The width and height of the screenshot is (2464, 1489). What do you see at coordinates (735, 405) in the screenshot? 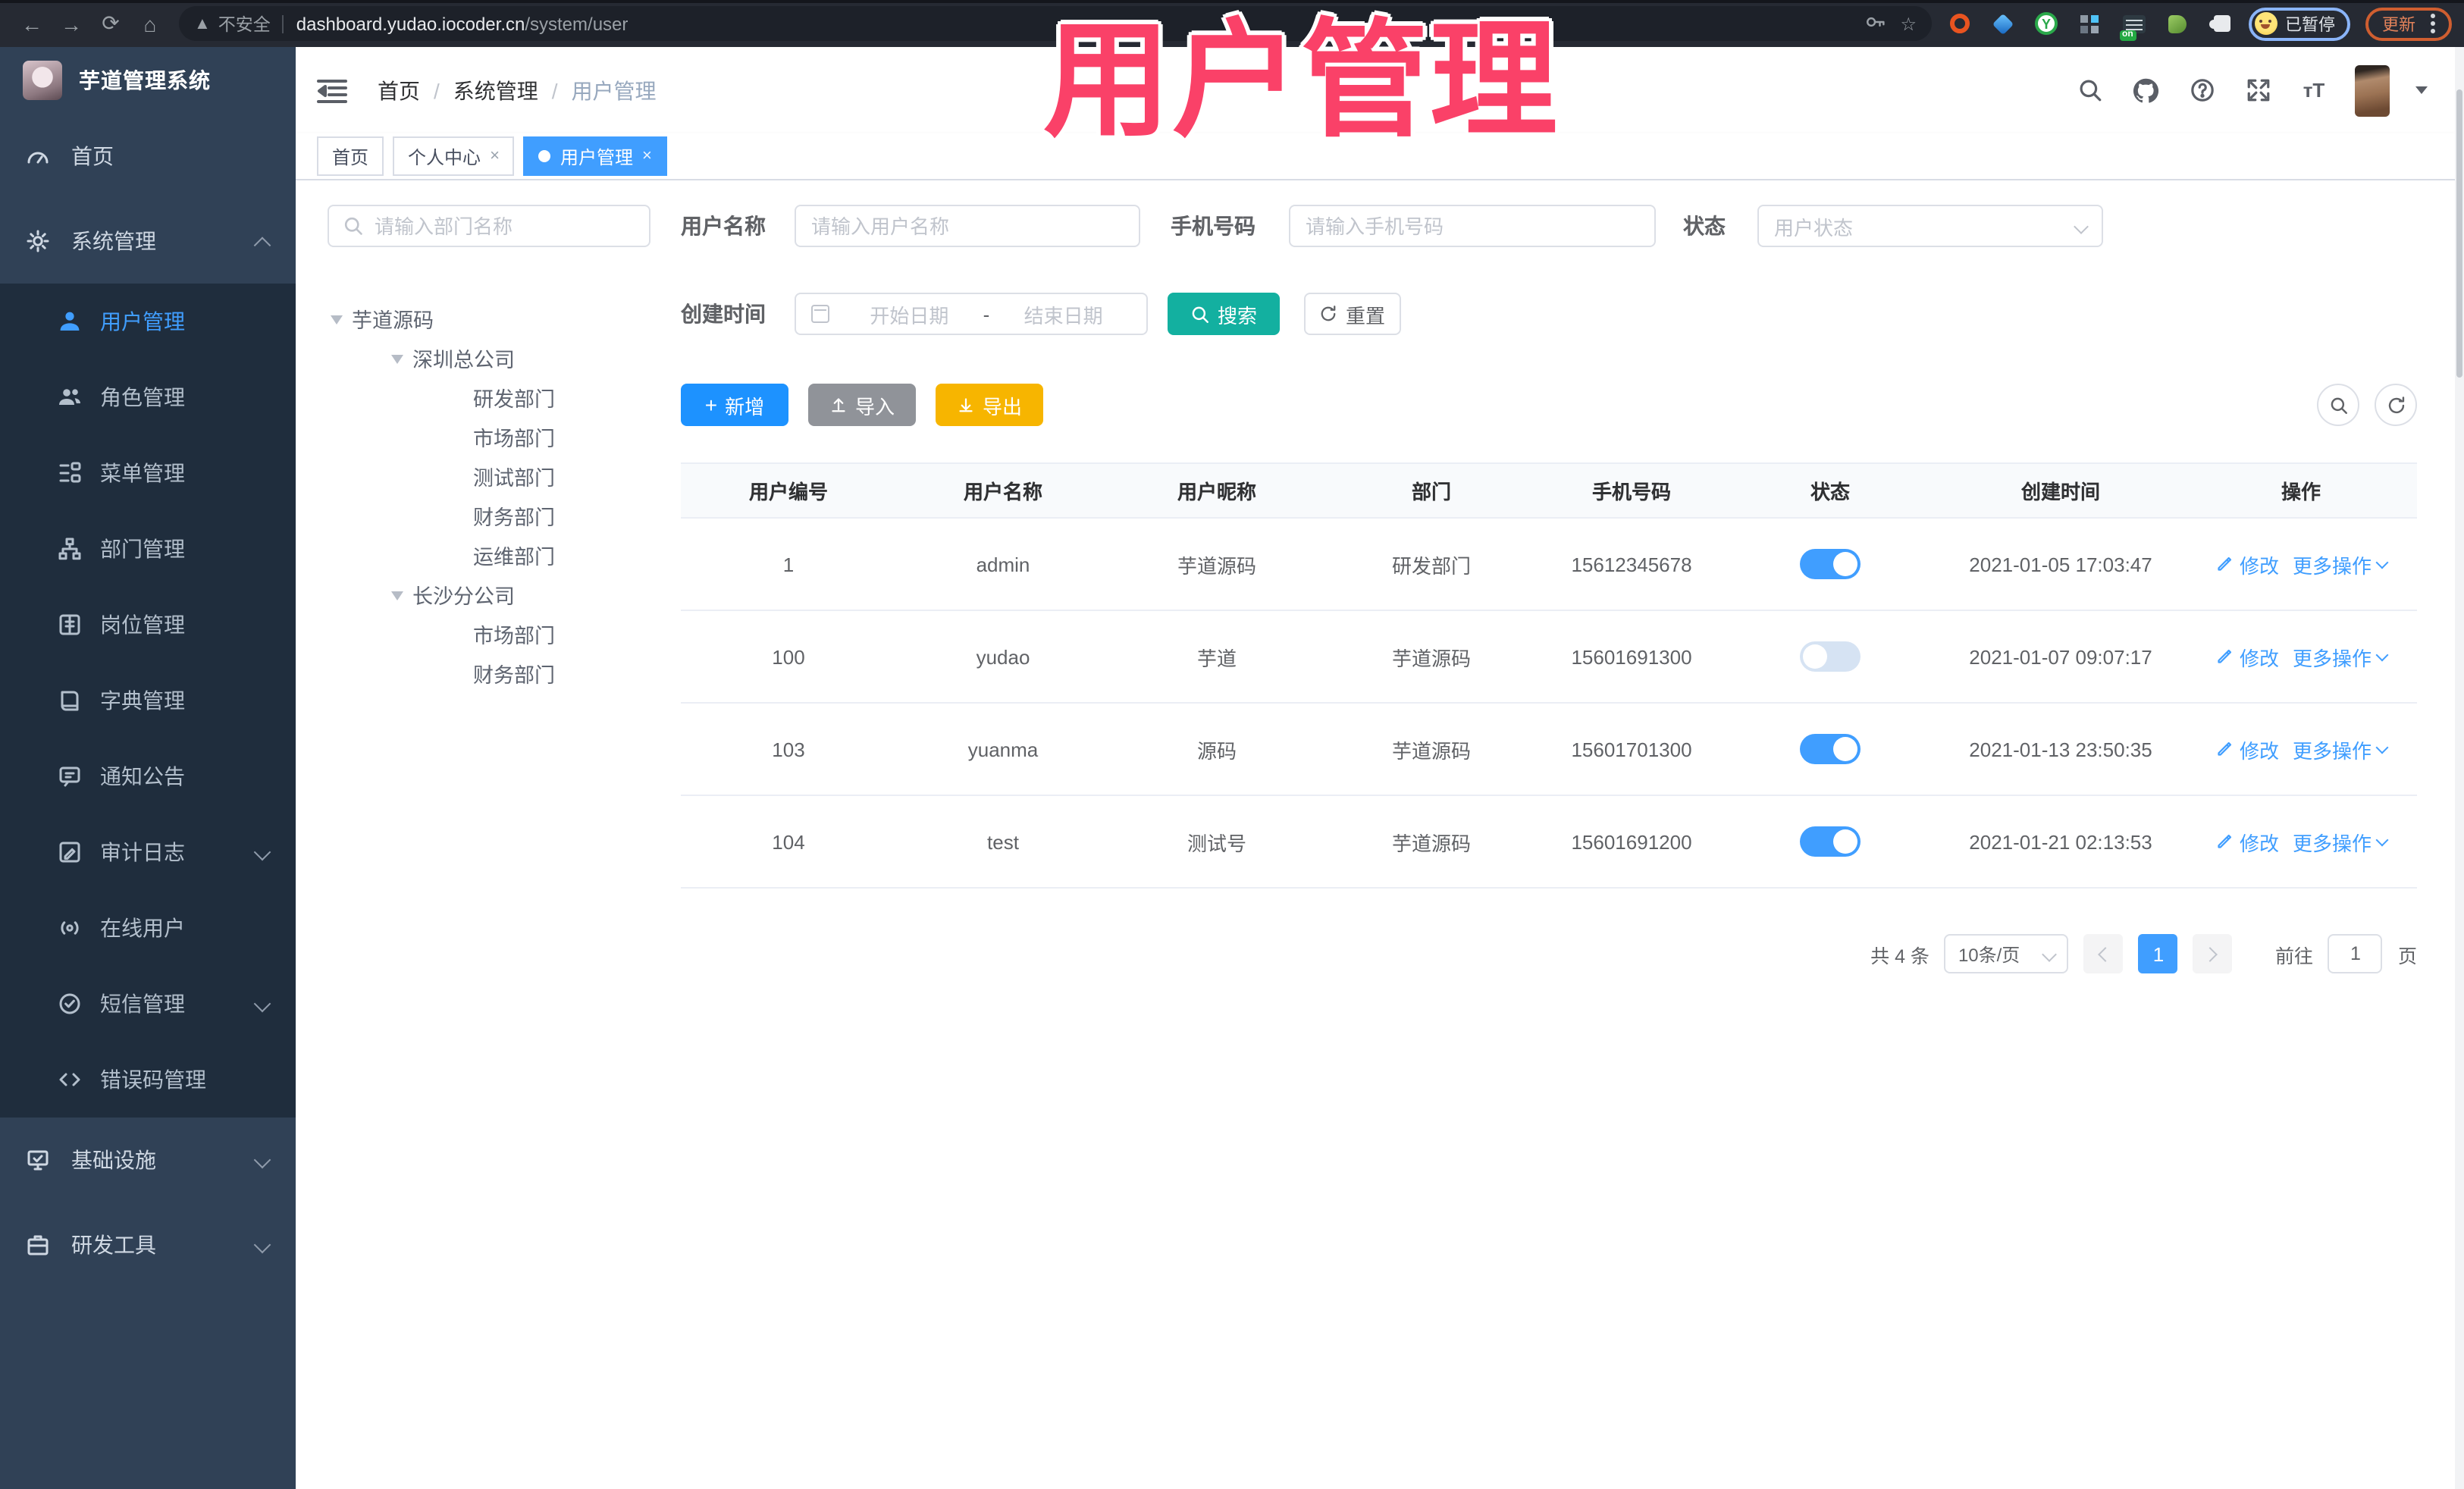
I see `add-button: + 新增` at bounding box center [735, 405].